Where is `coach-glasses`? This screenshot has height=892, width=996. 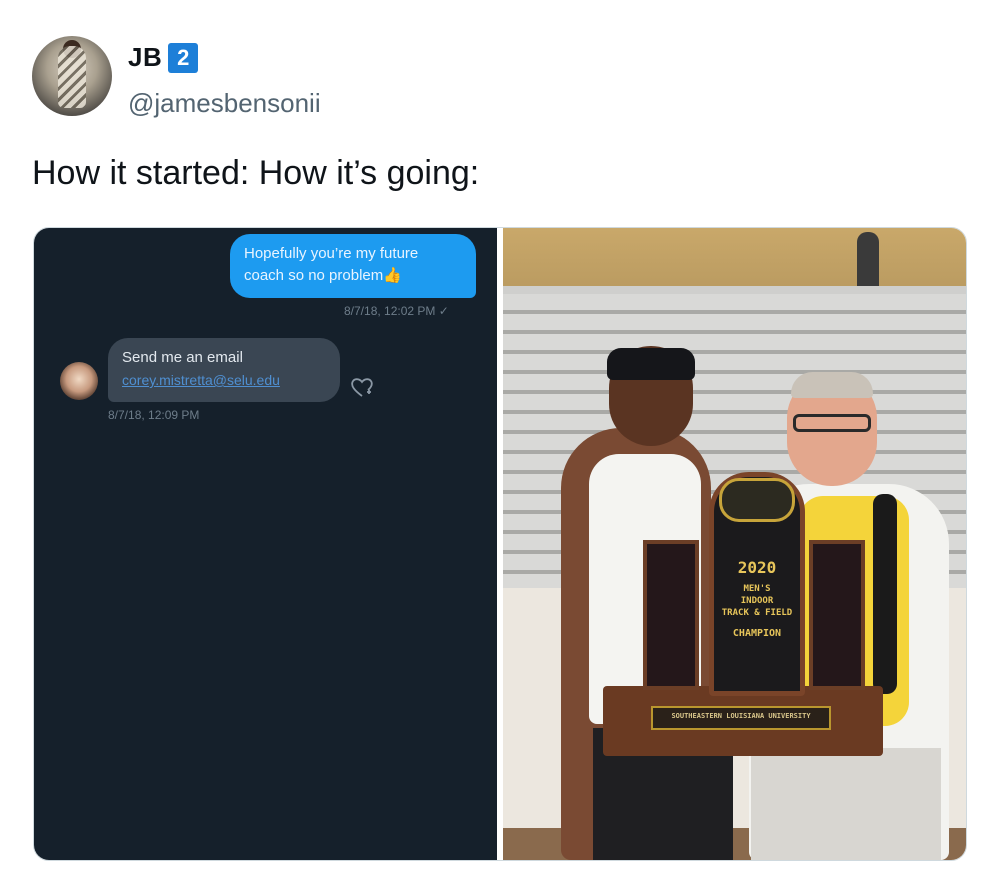
coach-glasses is located at coordinates (832, 423).